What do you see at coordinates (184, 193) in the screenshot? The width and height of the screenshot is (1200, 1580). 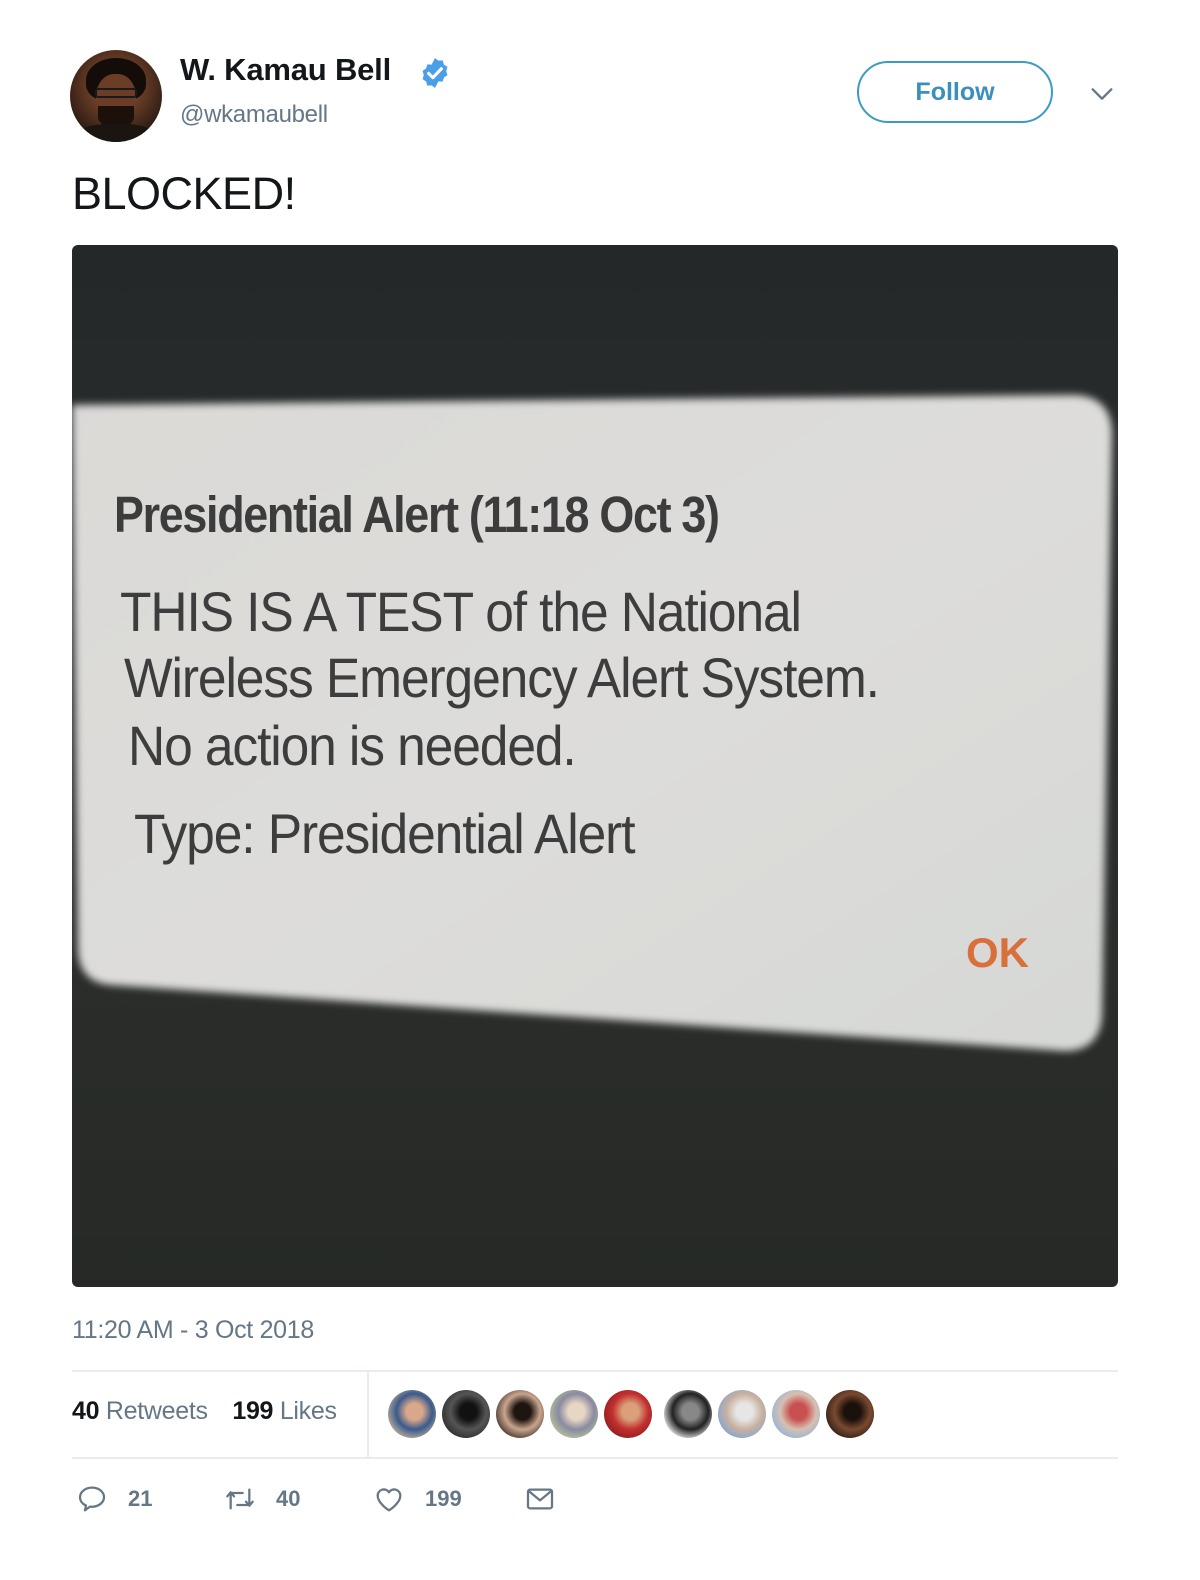 I see `tweet-text: BLOCKED!` at bounding box center [184, 193].